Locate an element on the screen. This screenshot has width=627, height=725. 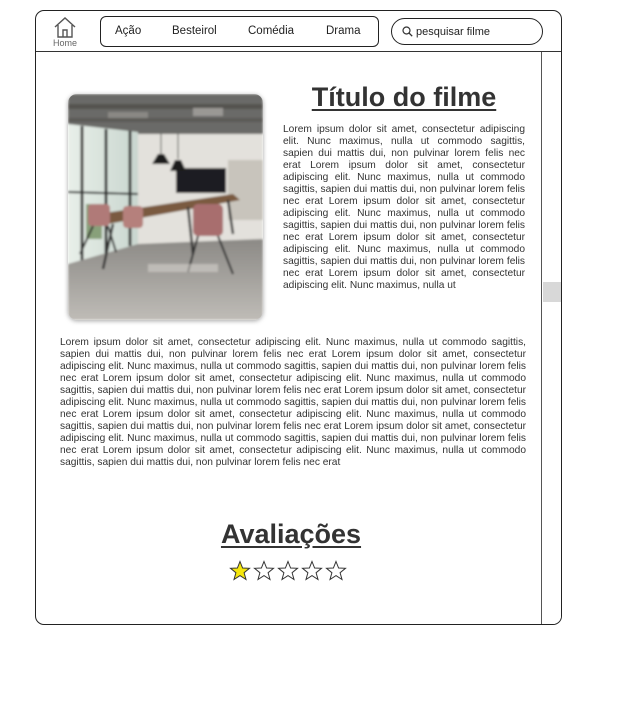
movie-title: Título do filme is located at coordinates (404, 97).